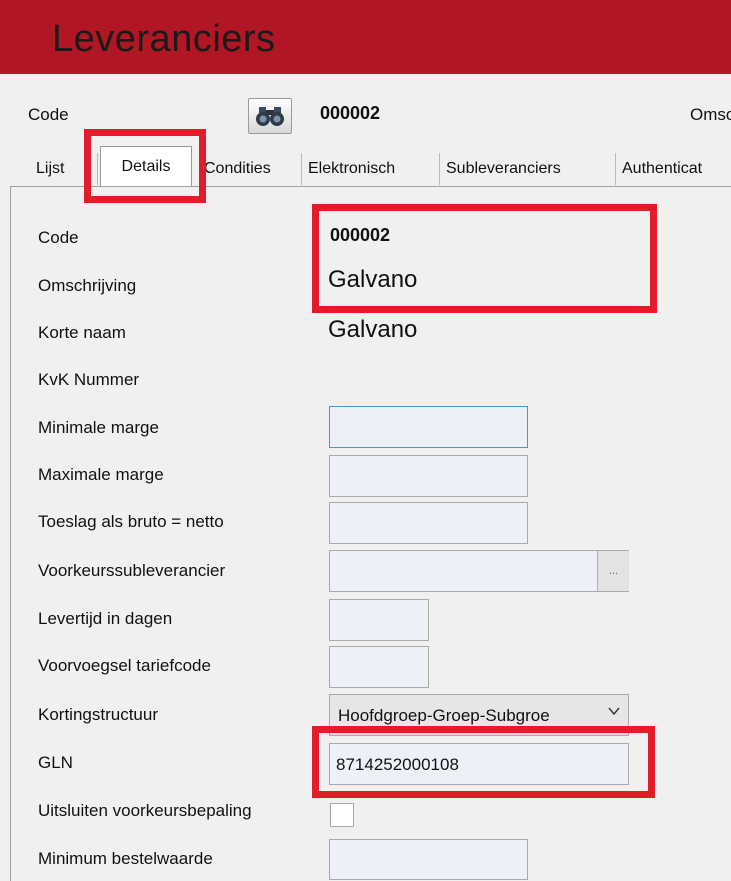 Image resolution: width=731 pixels, height=881 pixels. I want to click on voorkeurssubleverancier-label: Voorkeurssubleverancier, so click(132, 570).